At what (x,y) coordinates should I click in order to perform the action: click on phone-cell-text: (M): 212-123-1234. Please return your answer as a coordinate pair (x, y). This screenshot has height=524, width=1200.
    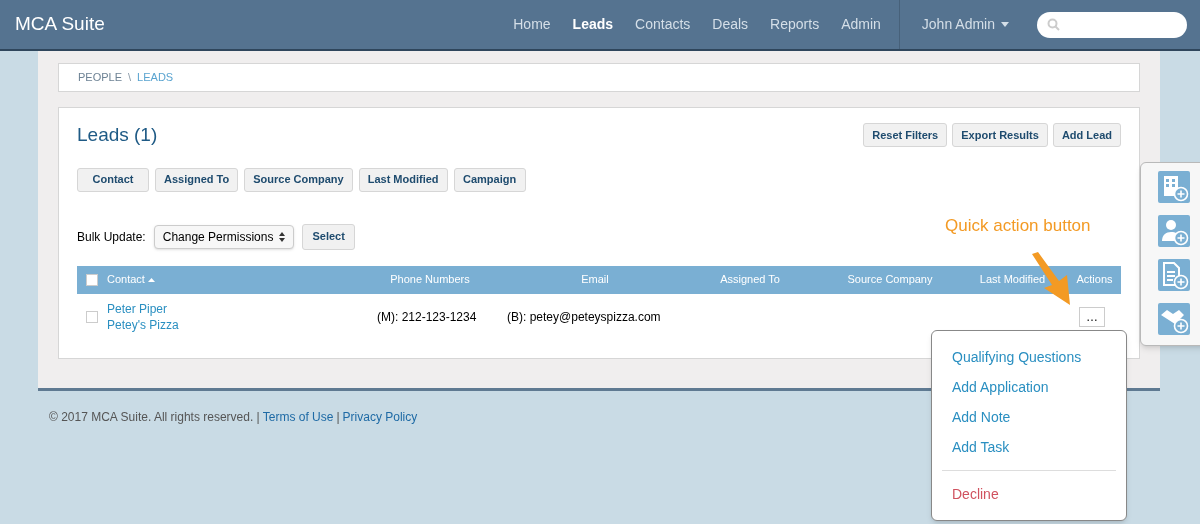
    Looking at the image, I should click on (427, 317).